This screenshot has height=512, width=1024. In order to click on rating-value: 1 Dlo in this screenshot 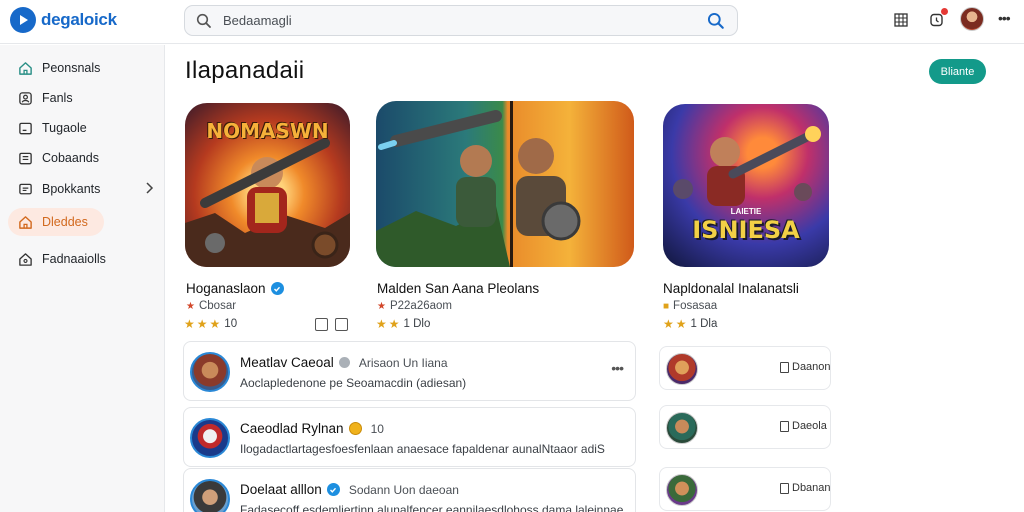, I will do `click(417, 324)`.